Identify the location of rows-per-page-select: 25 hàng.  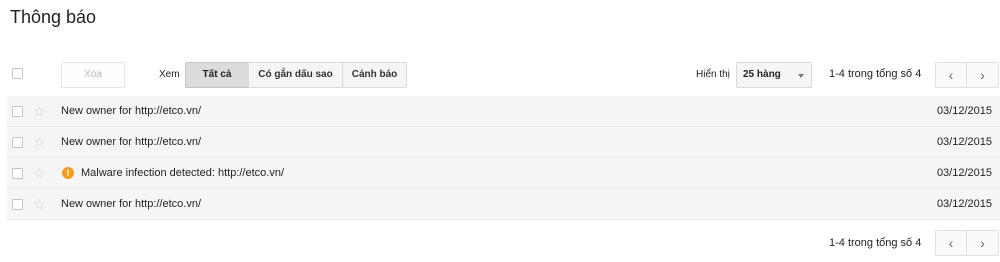
(774, 75).